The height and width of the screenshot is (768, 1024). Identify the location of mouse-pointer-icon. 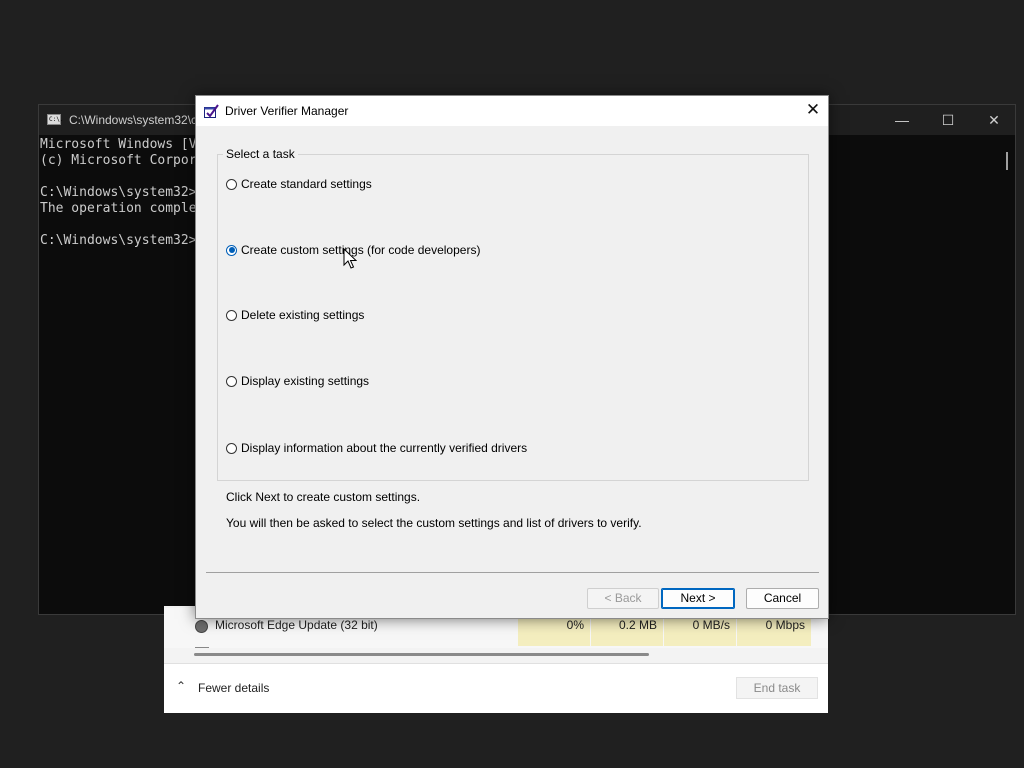
(350, 258).